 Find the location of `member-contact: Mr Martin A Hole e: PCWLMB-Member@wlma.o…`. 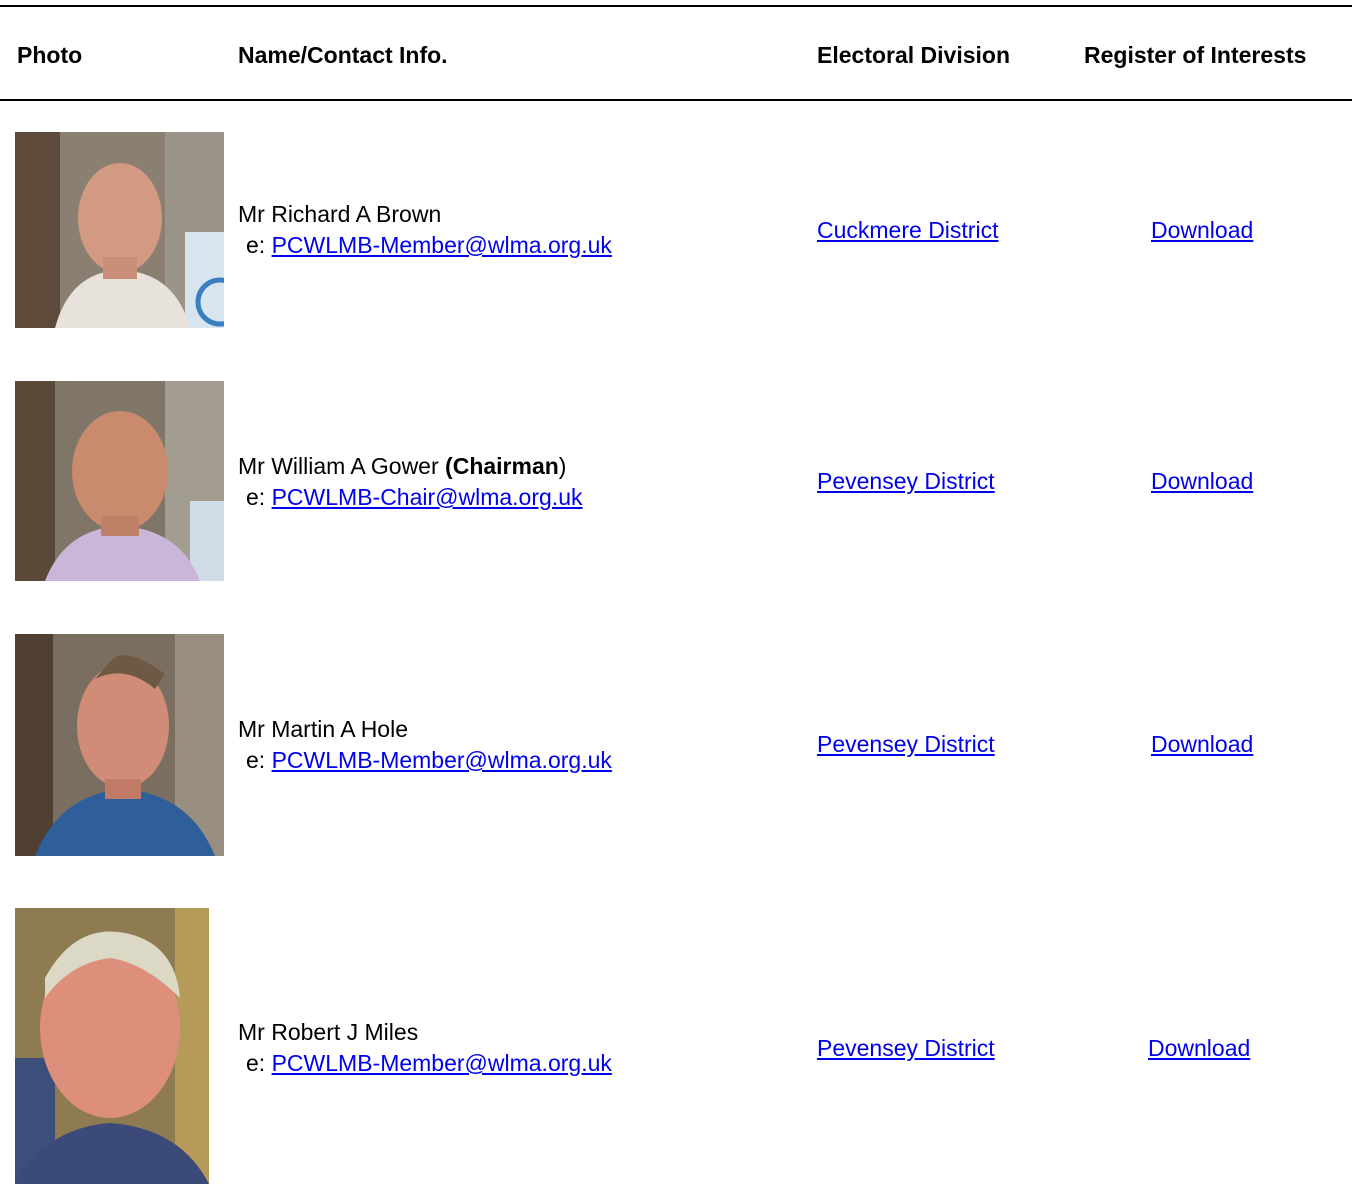

member-contact: Mr Martin A Hole e: PCWLMB-Member@wlma.o… is located at coordinates (425, 745).